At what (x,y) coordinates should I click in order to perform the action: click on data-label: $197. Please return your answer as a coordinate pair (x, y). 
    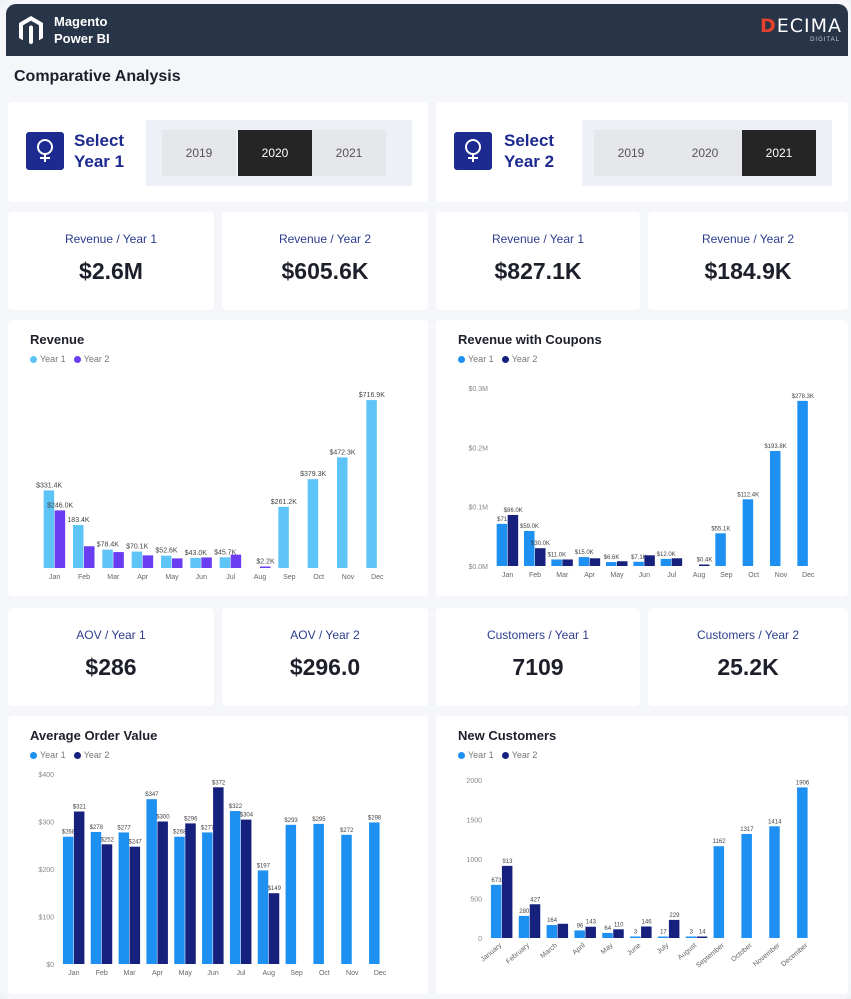
    Looking at the image, I should click on (264, 866).